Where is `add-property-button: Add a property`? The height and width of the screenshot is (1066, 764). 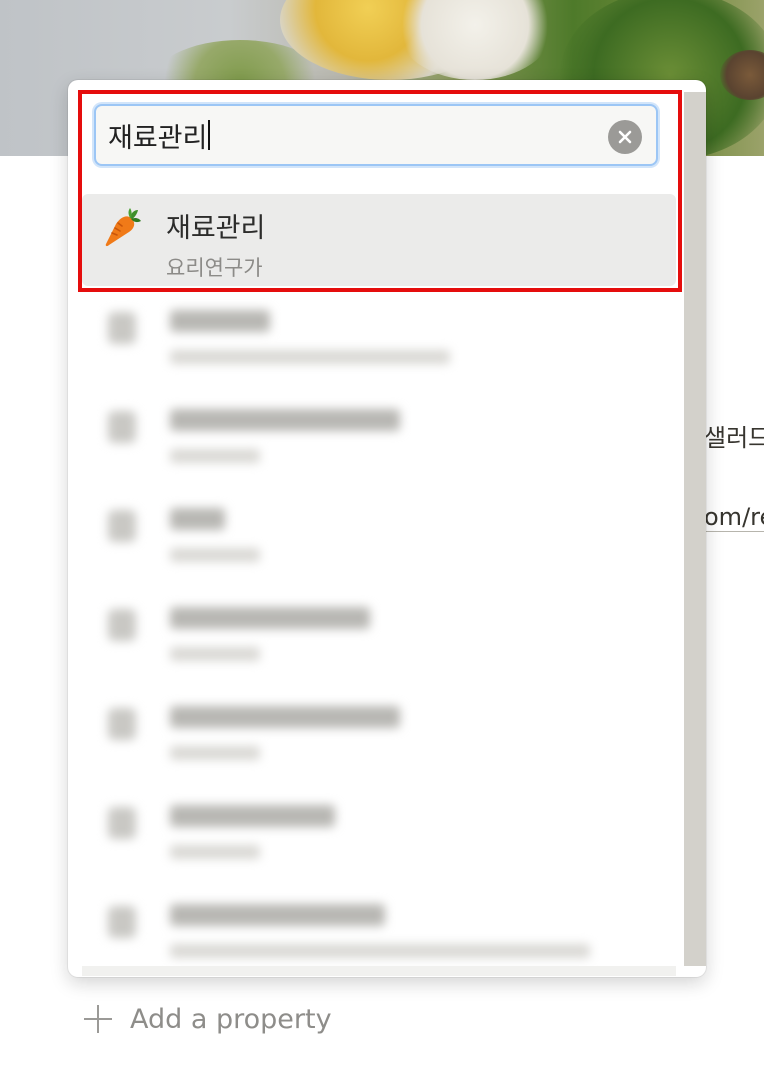
add-property-button: Add a property is located at coordinates (207, 1019).